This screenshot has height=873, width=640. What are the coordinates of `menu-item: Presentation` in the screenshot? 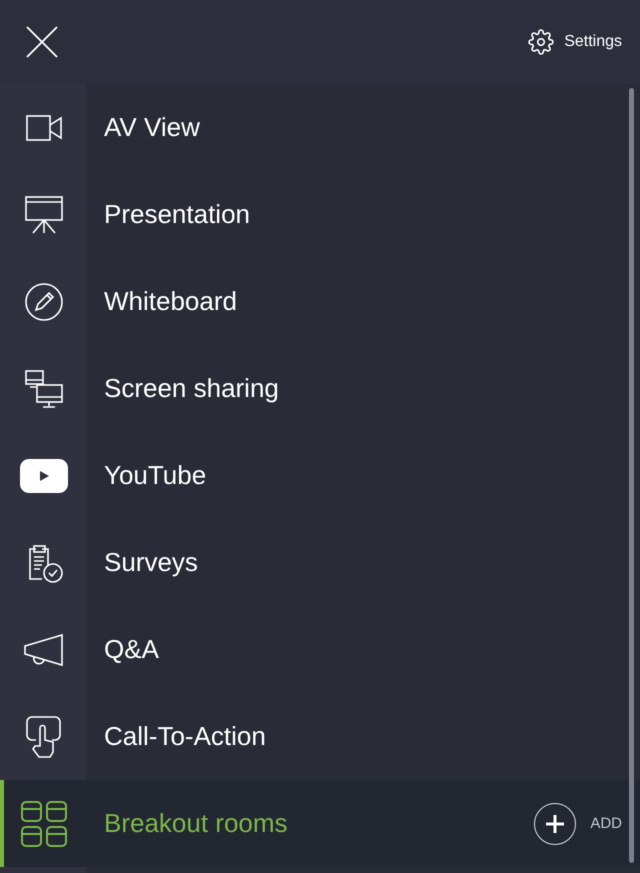 It's located at (320, 214).